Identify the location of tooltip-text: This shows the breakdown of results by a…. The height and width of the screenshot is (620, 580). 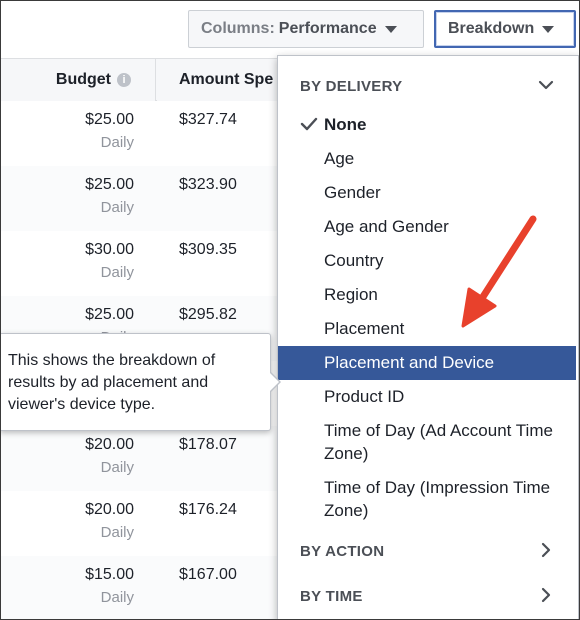
(112, 382).